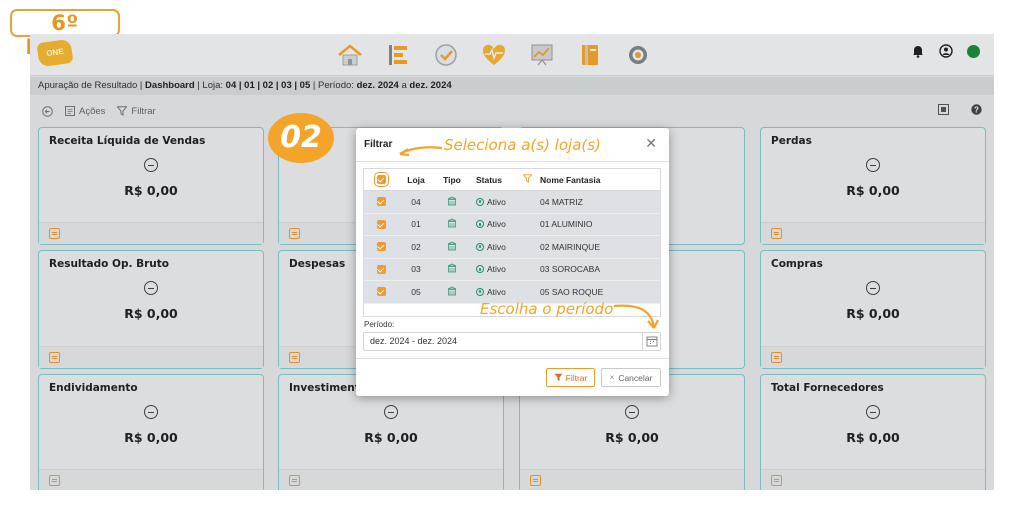  What do you see at coordinates (301, 138) in the screenshot?
I see `step-number-badge: 02` at bounding box center [301, 138].